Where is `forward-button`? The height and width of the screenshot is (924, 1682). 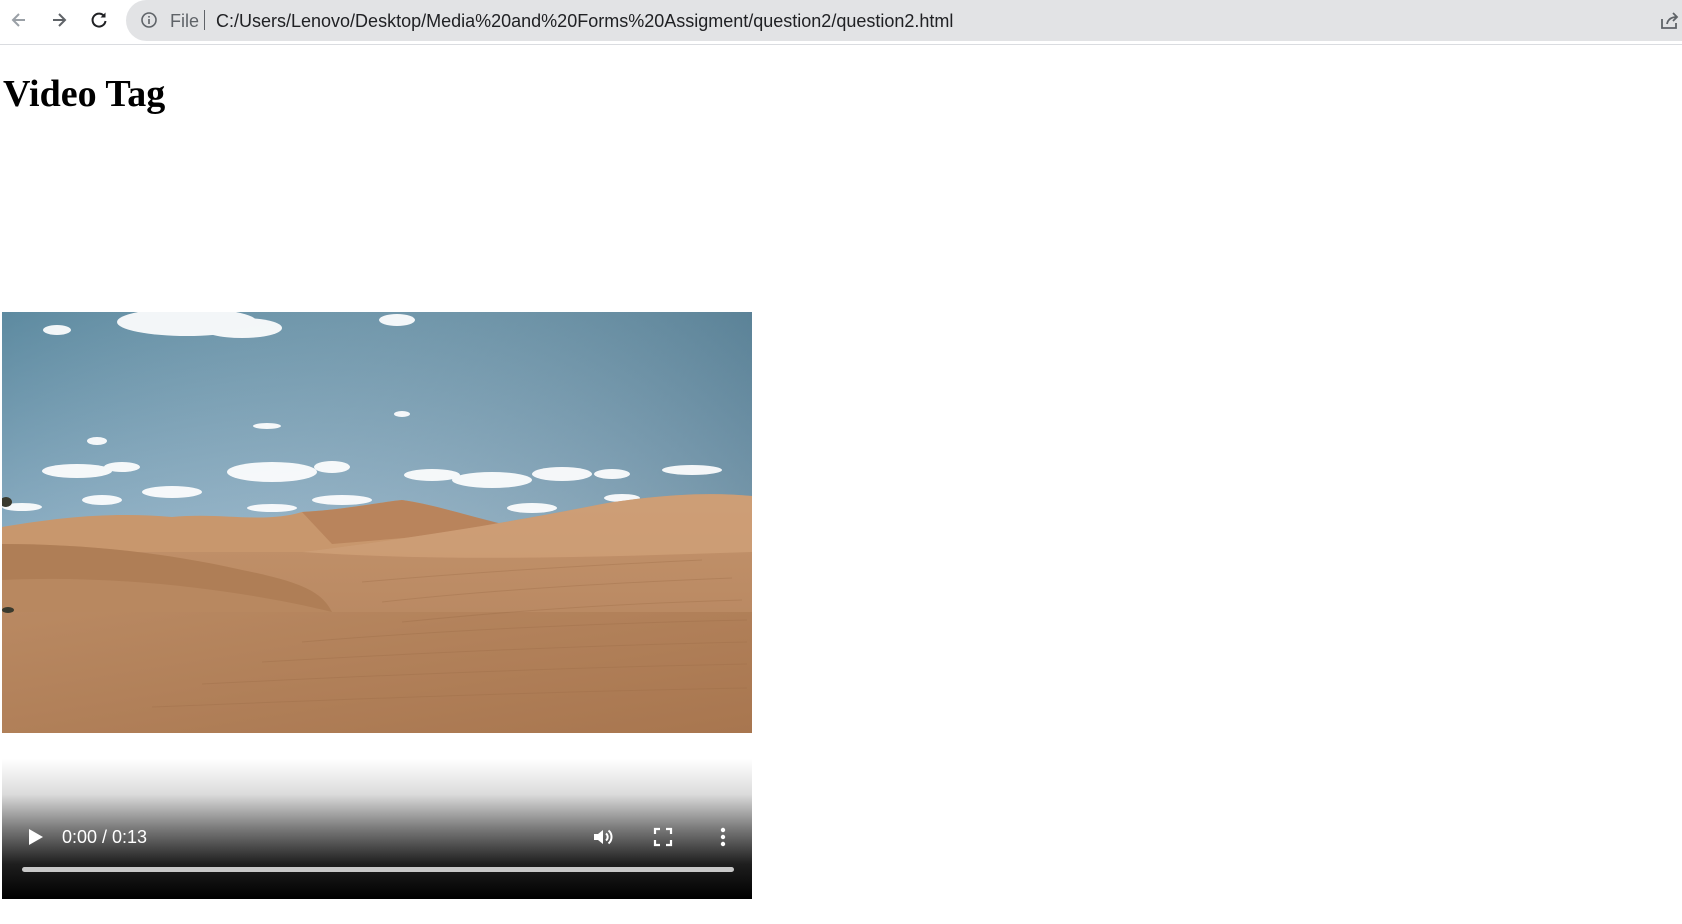 forward-button is located at coordinates (59, 20).